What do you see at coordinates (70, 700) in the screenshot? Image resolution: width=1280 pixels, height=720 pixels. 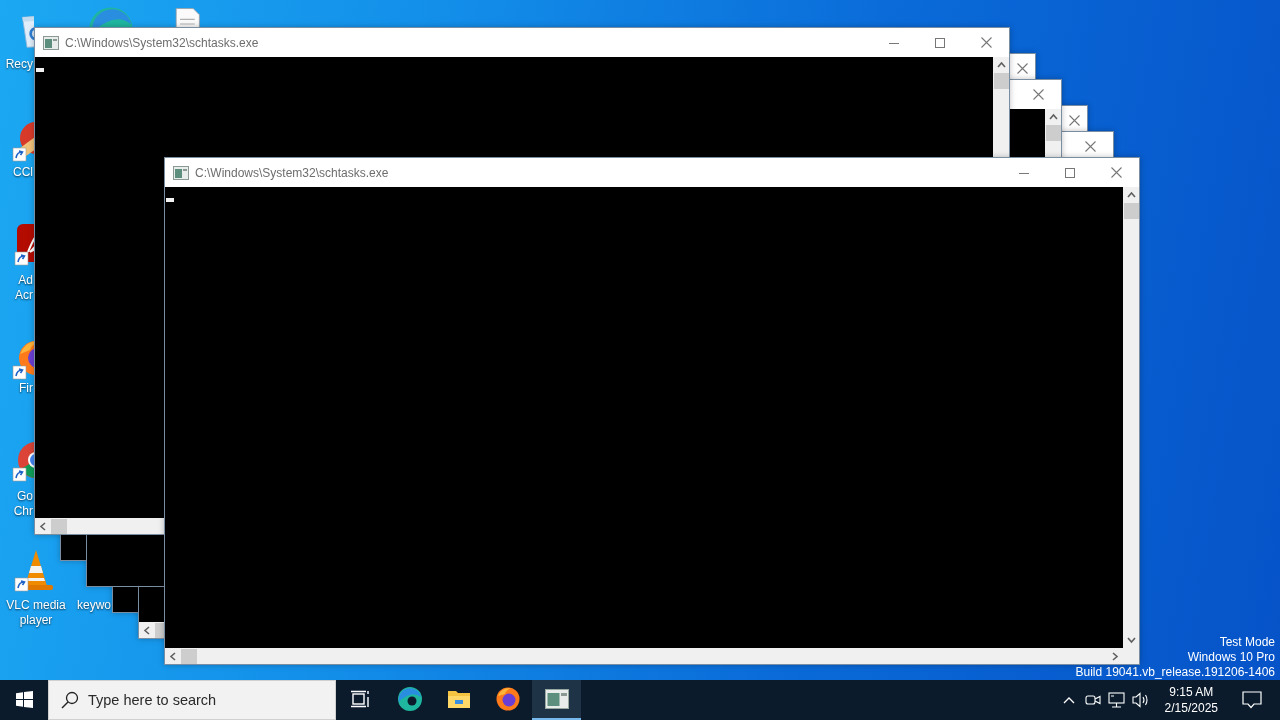 I see `search-icon` at bounding box center [70, 700].